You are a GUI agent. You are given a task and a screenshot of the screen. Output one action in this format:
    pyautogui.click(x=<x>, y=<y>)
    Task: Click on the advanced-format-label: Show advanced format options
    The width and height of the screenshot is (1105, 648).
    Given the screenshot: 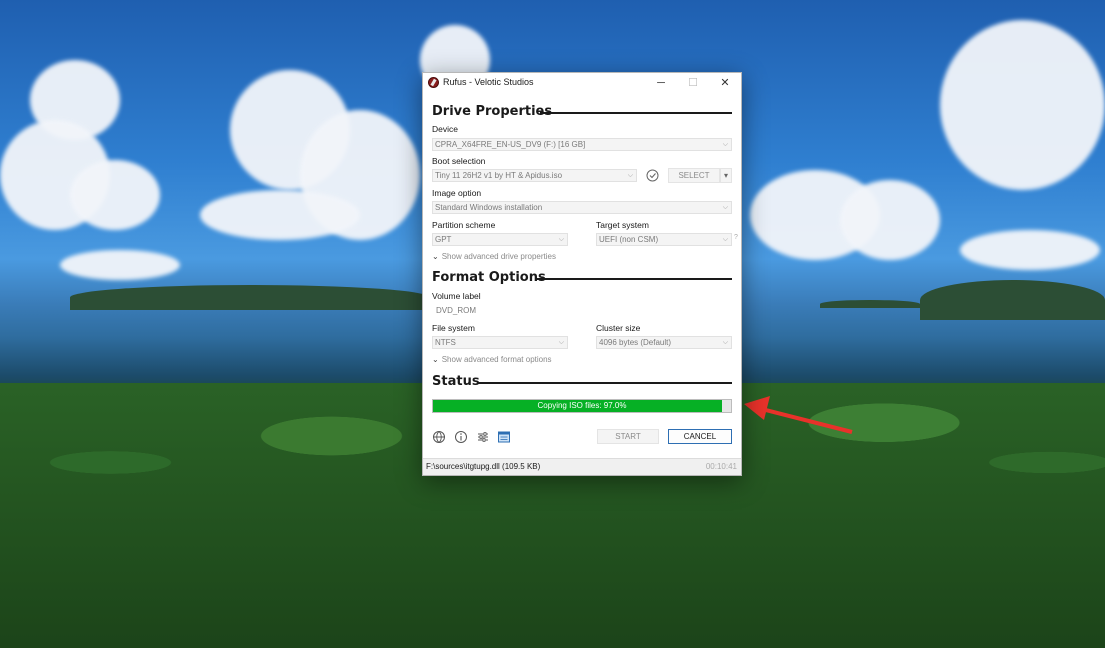 What is the action you would take?
    pyautogui.click(x=496, y=359)
    